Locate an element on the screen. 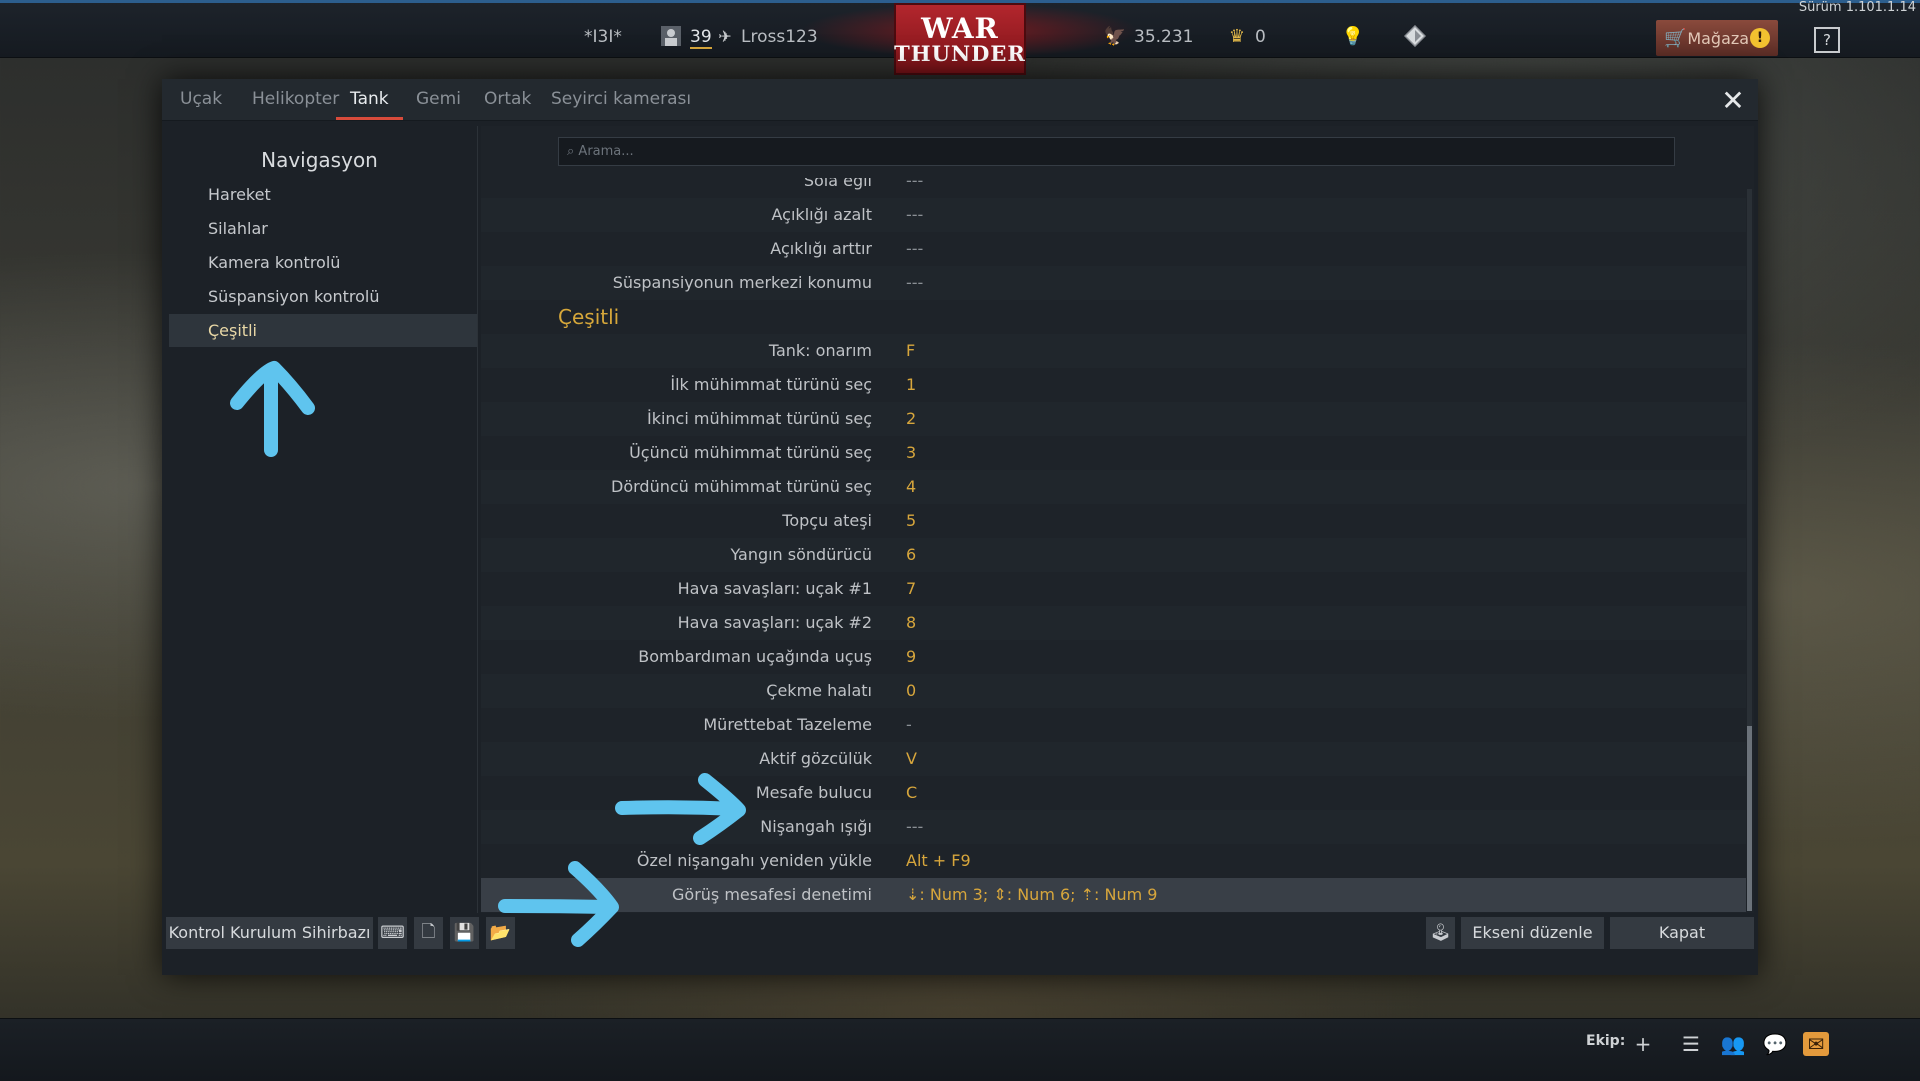 This screenshot has height=1081, width=1920. edit-axis-button: Ekseni düzenle is located at coordinates (1532, 933).